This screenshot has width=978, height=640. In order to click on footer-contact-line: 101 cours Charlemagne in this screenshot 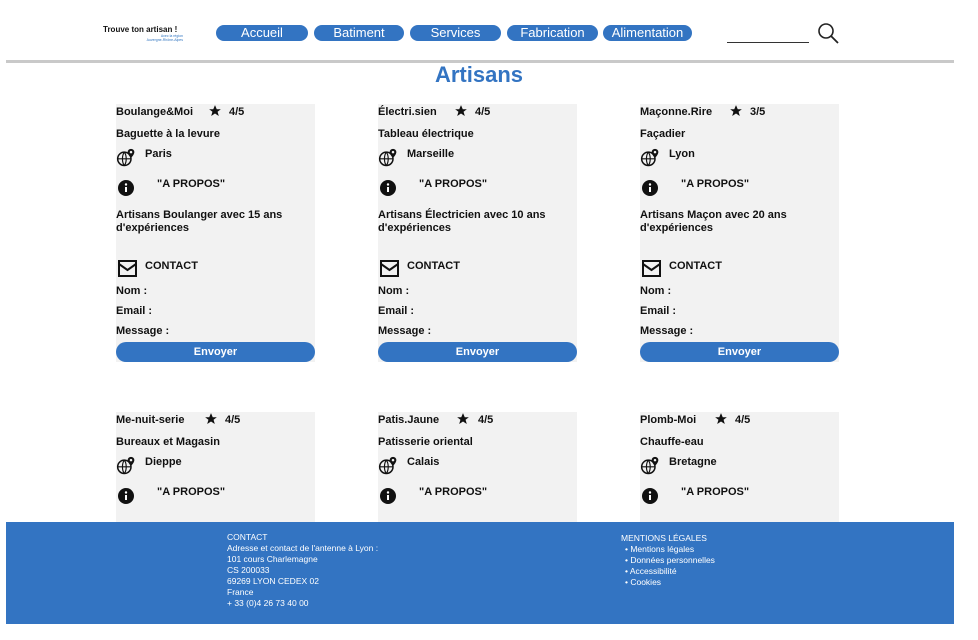, I will do `click(272, 559)`.